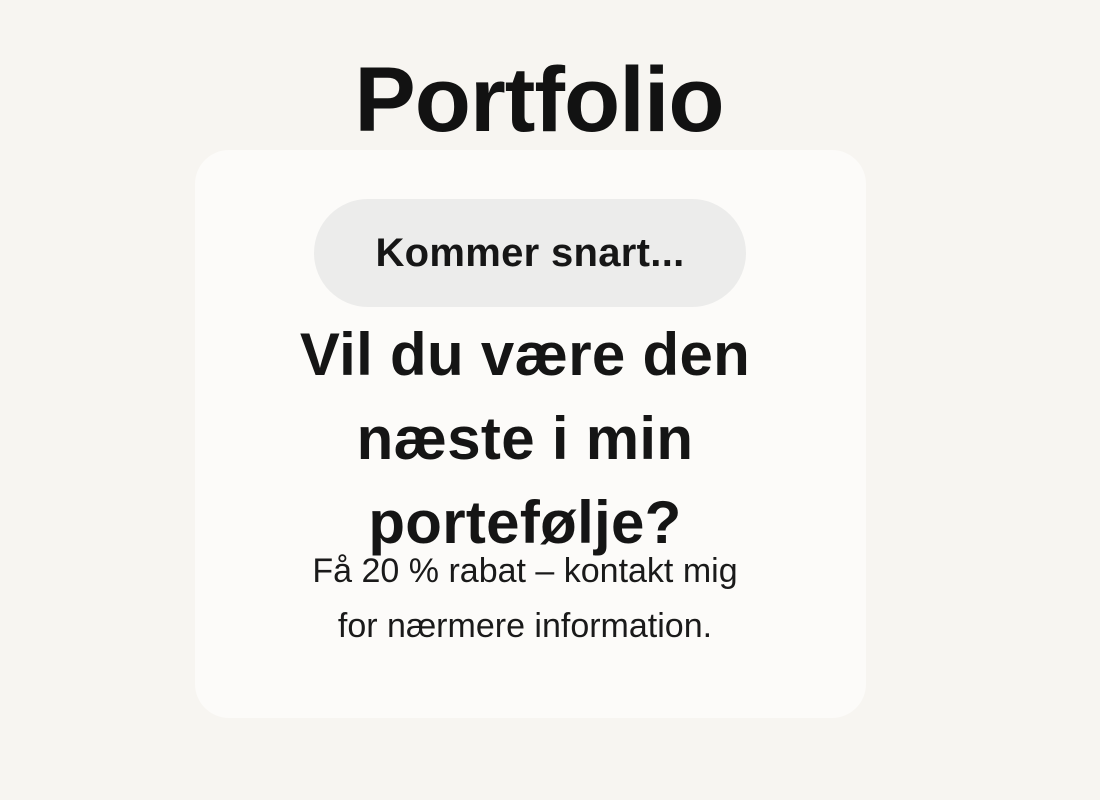 This screenshot has height=800, width=1100. I want to click on page-title: Portfolio, so click(539, 100).